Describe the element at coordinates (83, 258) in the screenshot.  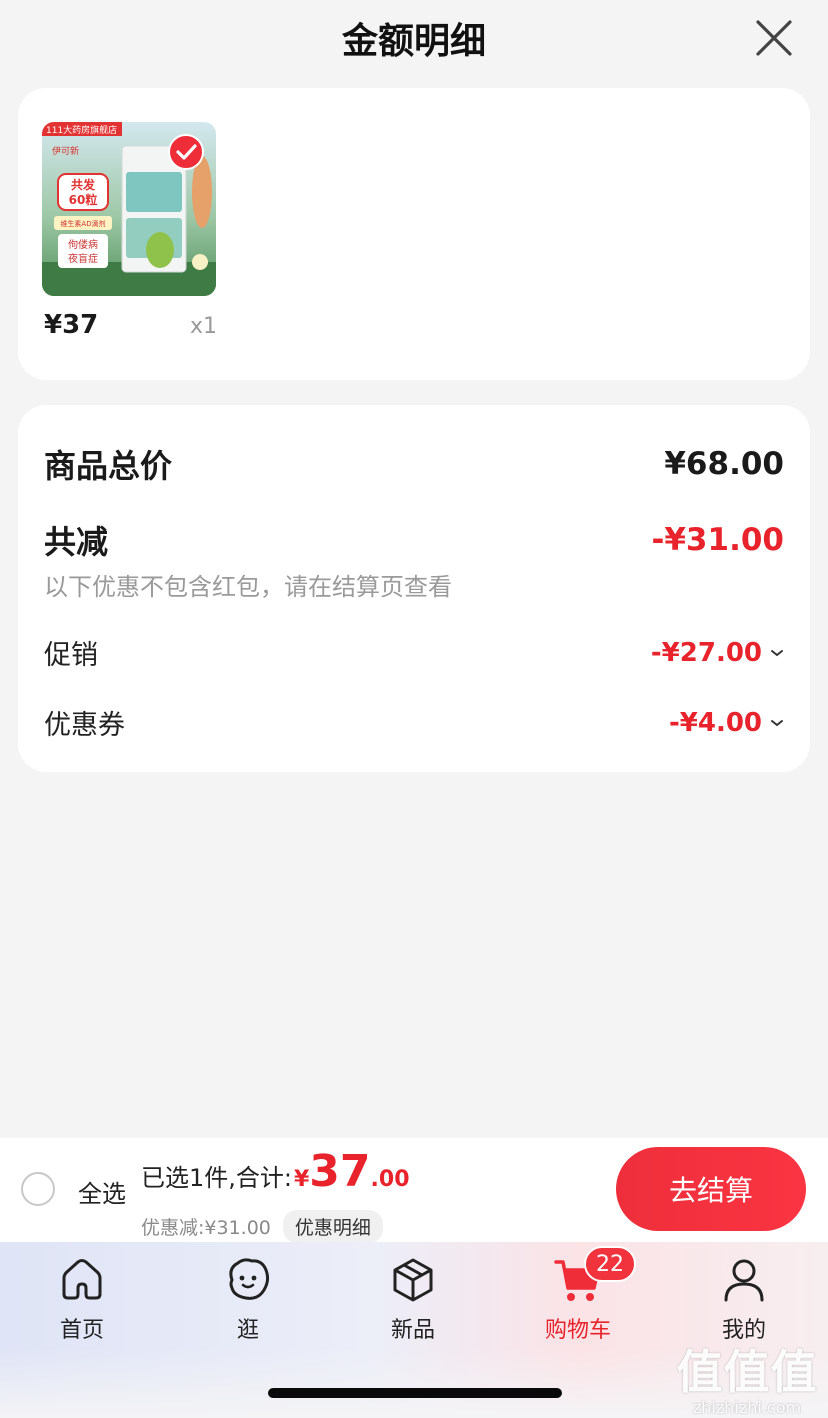
I see `side-tag-line2: 夜盲症` at that location.